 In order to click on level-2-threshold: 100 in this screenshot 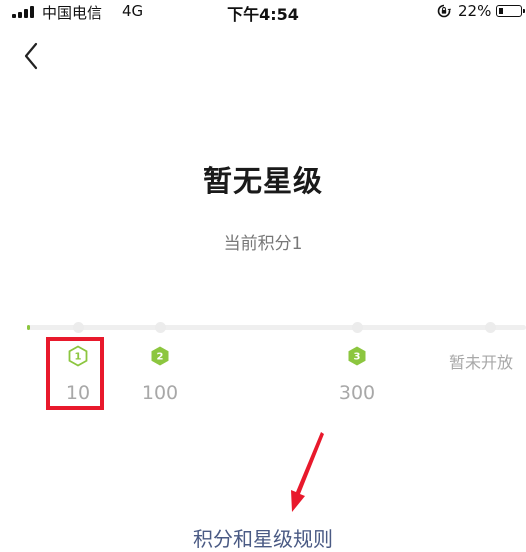, I will do `click(160, 393)`.